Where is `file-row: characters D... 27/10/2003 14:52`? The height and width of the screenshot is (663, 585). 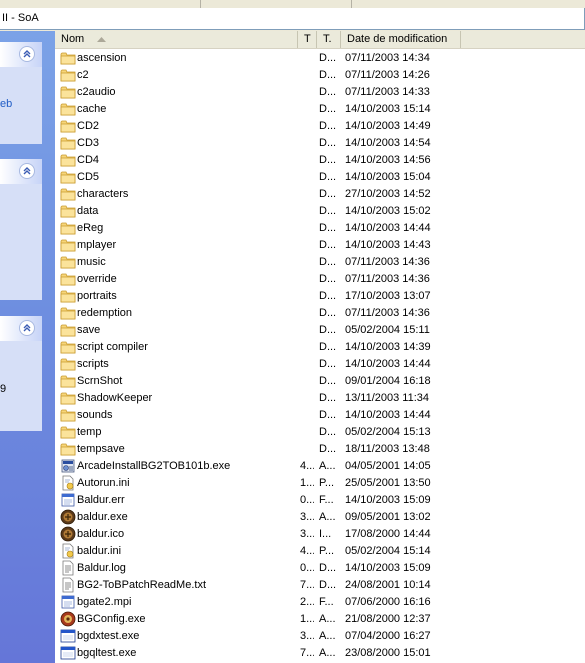 file-row: characters D... 27/10/2003 14:52 is located at coordinates (320, 194).